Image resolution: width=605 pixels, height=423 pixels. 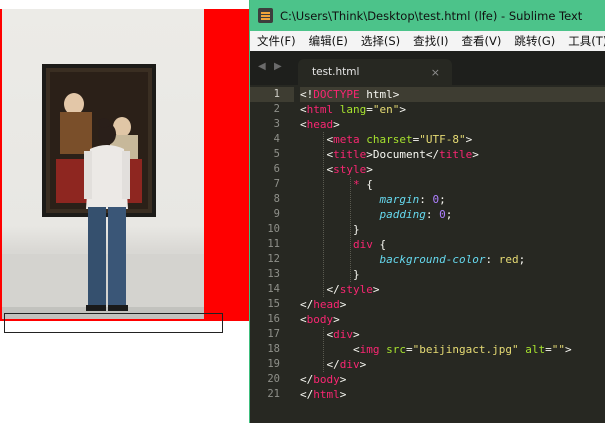 What do you see at coordinates (452, 124) in the screenshot?
I see `code-line: <head>` at bounding box center [452, 124].